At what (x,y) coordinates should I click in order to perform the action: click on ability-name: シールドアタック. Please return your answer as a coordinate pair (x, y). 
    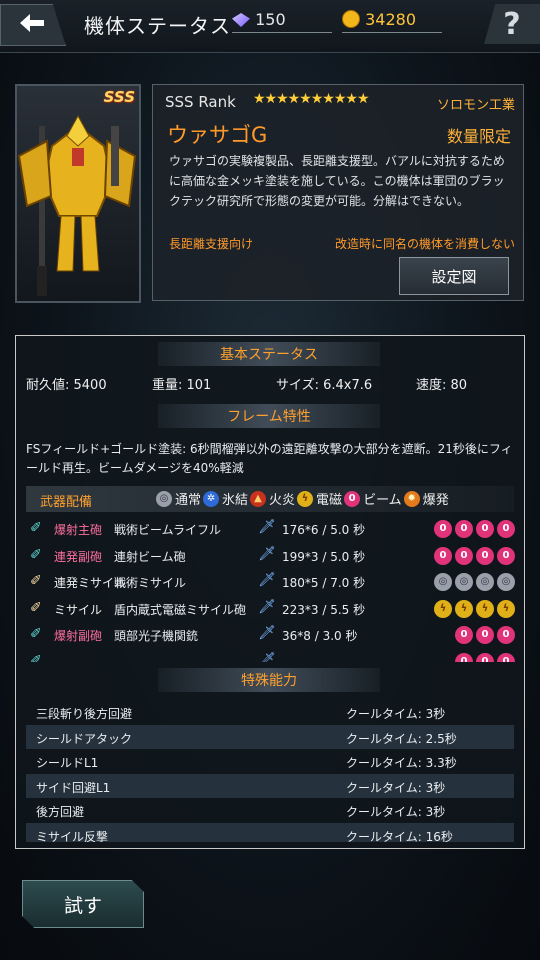
    Looking at the image, I should click on (84, 738).